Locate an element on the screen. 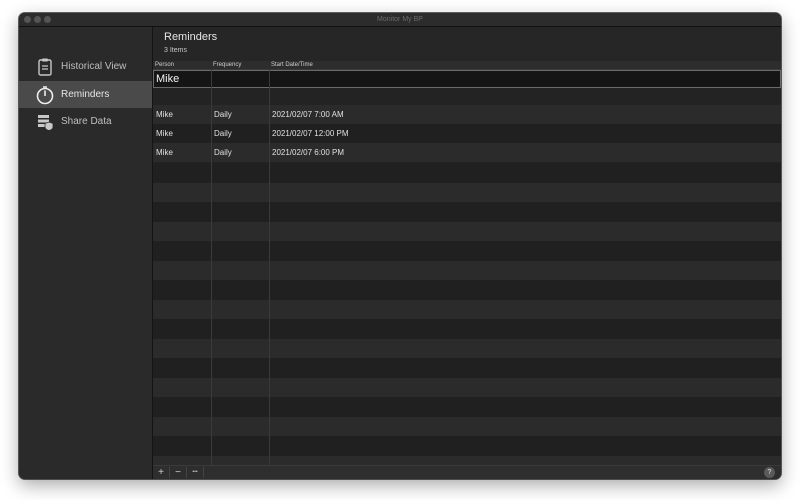 The image size is (800, 500). sidebar-item-label: Reminders is located at coordinates (85, 94).